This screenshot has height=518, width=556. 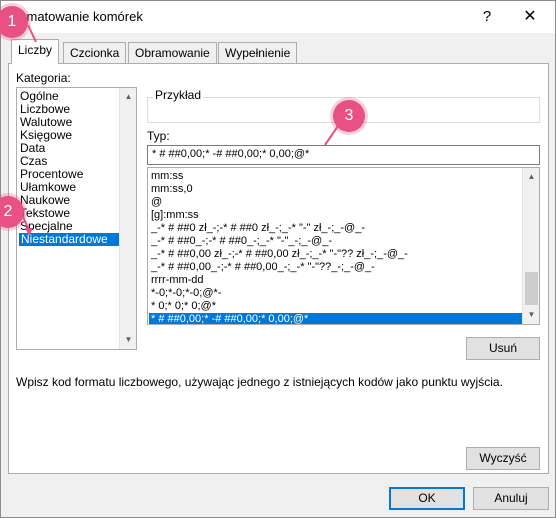 What do you see at coordinates (32, 33) in the screenshot?
I see `callout-1-line` at bounding box center [32, 33].